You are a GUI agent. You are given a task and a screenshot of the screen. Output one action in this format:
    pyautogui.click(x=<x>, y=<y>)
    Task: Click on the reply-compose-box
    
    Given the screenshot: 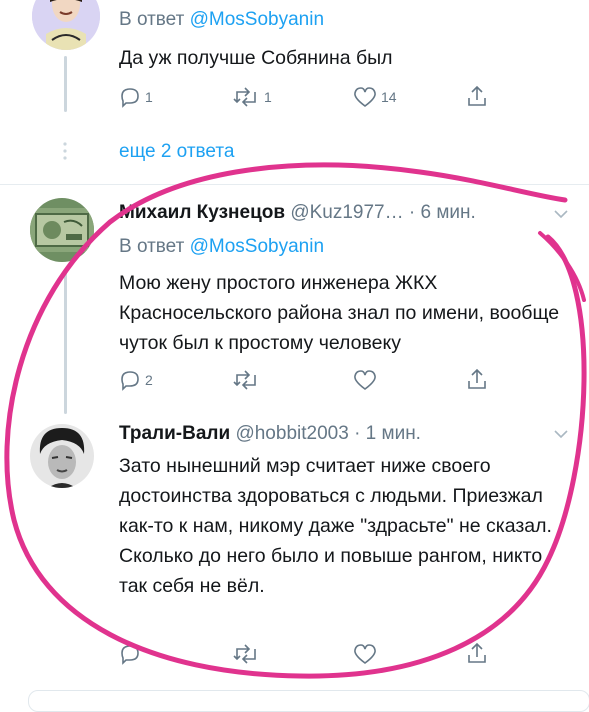 What is the action you would take?
    pyautogui.click(x=308, y=701)
    